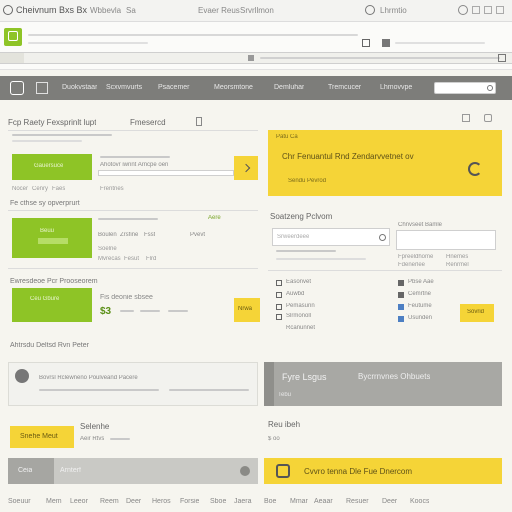 Image resolution: width=512 pixels, height=512 pixels. What do you see at coordinates (466, 118) in the screenshot?
I see `close-icon` at bounding box center [466, 118].